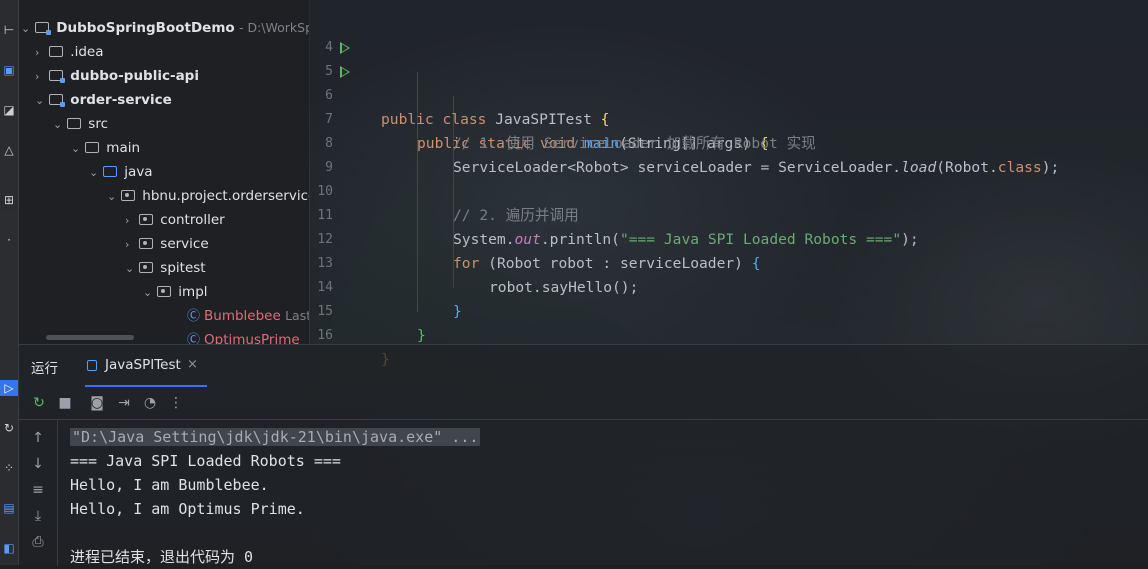 The height and width of the screenshot is (569, 1148). What do you see at coordinates (248, 316) in the screenshot?
I see `tree-item-bumblebee: Ⓒ Bumblebee Last` at bounding box center [248, 316].